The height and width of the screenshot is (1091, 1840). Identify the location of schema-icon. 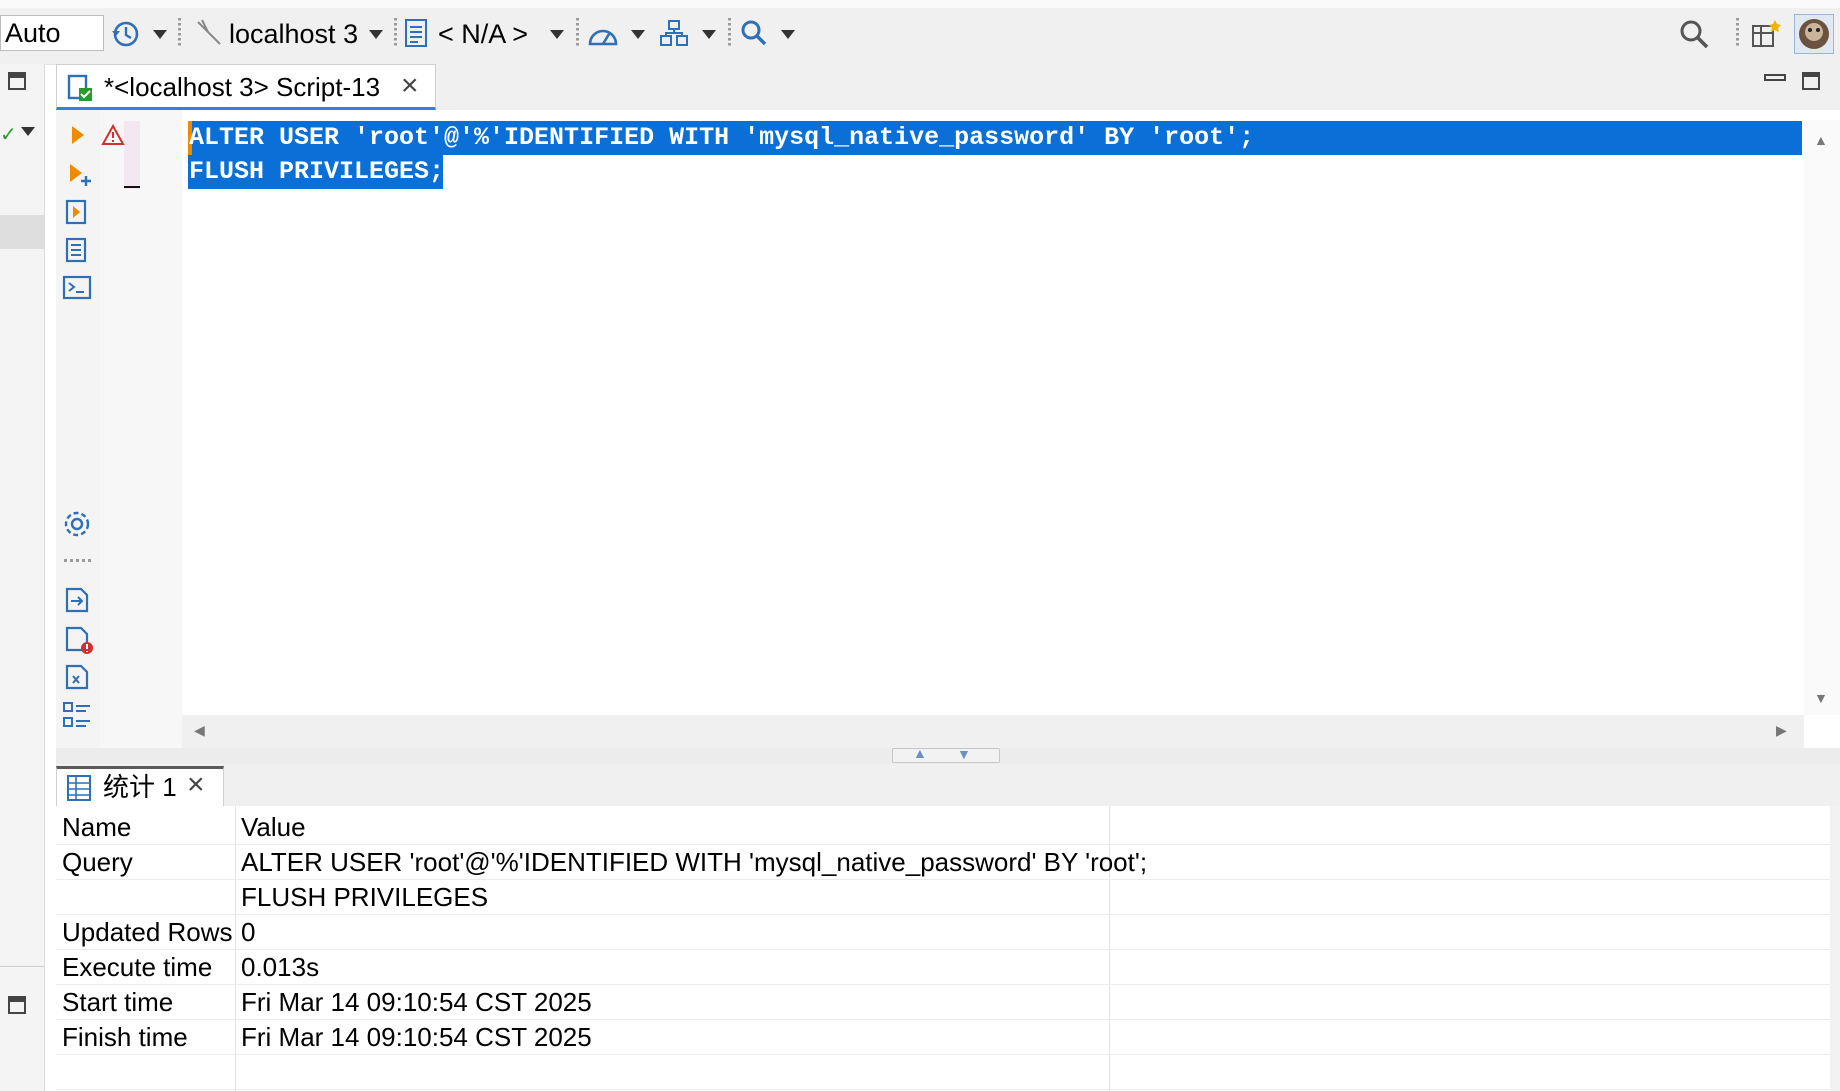
(417, 33).